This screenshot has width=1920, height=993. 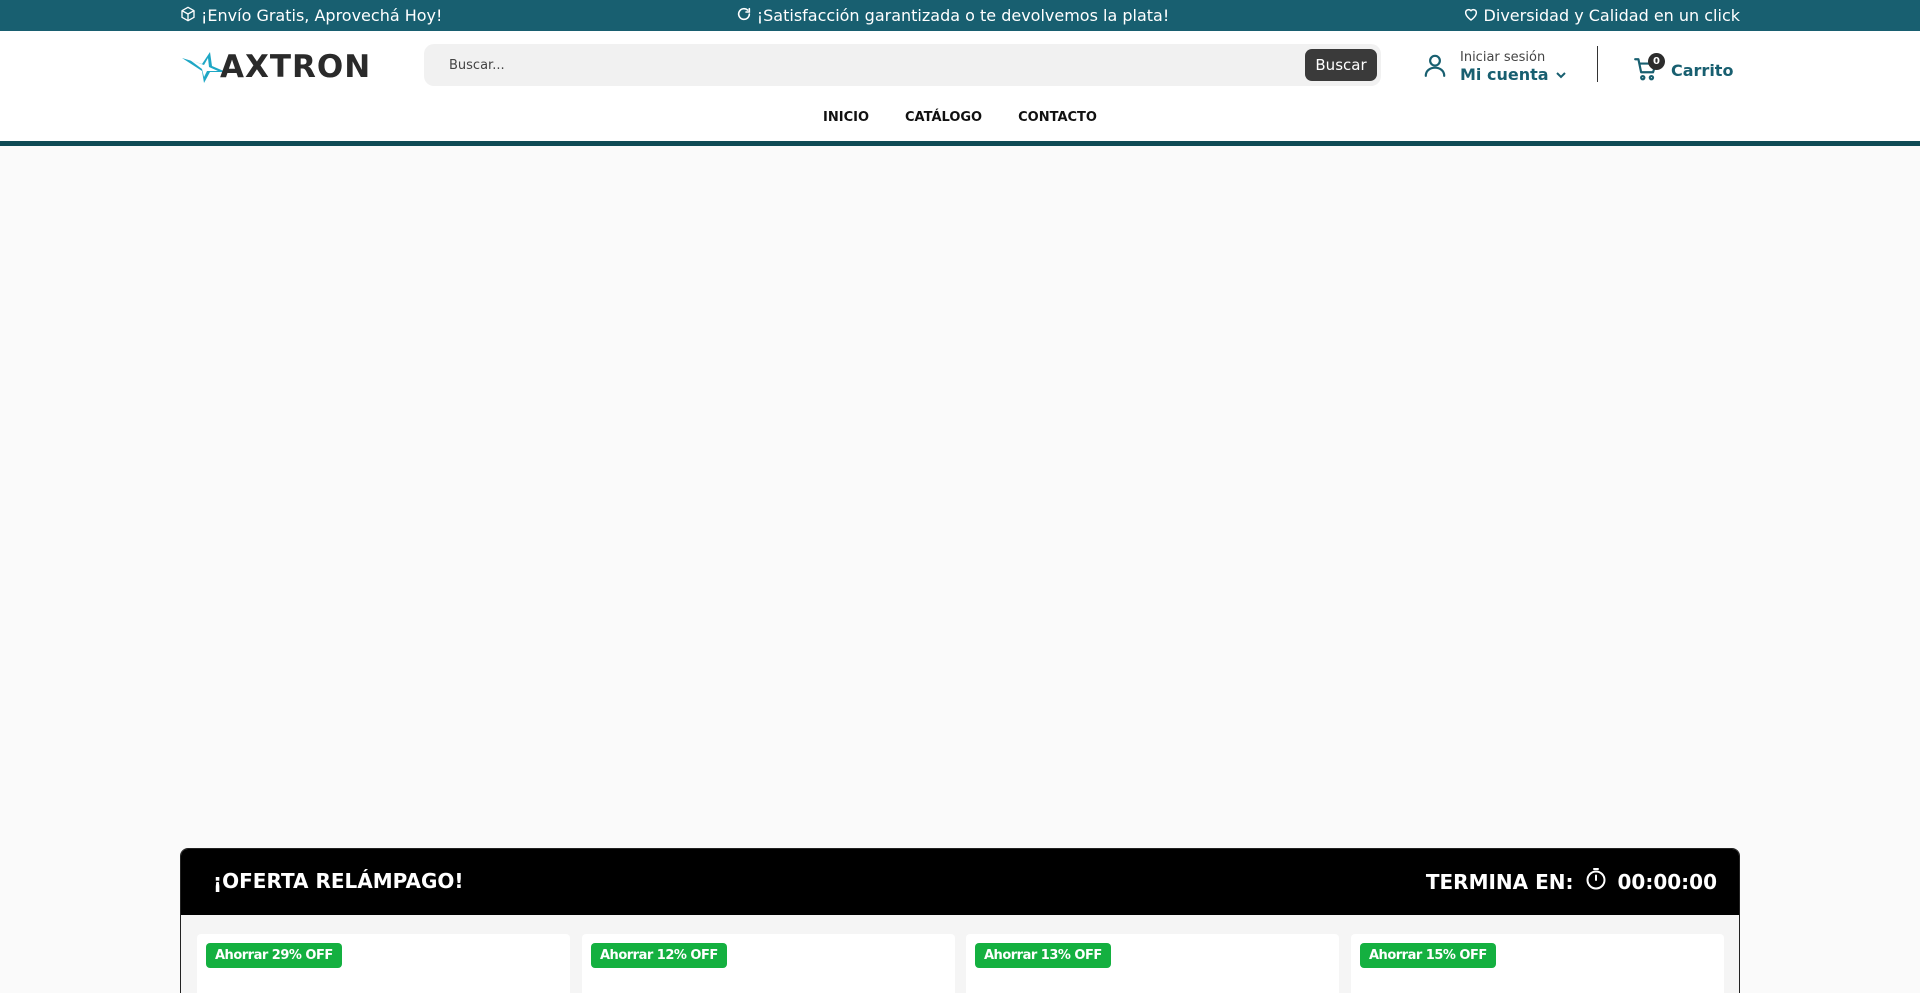 I want to click on my-account-text: Mi cuenta, so click(x=1504, y=74).